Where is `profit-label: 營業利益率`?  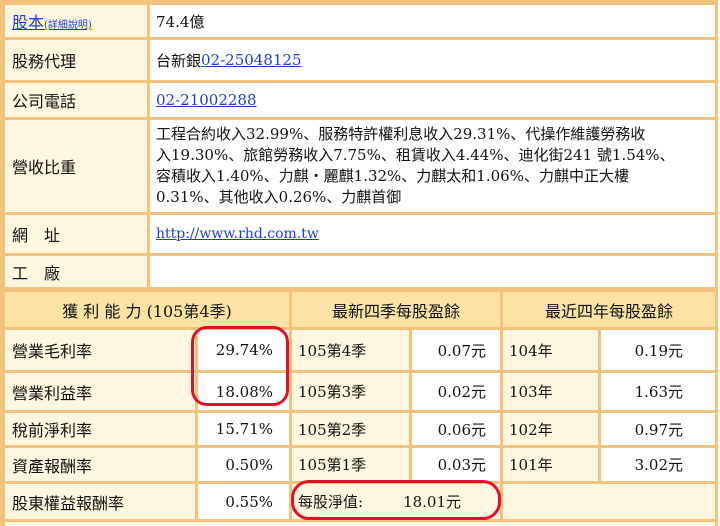 profit-label: 營業利益率 is located at coordinates (100, 391).